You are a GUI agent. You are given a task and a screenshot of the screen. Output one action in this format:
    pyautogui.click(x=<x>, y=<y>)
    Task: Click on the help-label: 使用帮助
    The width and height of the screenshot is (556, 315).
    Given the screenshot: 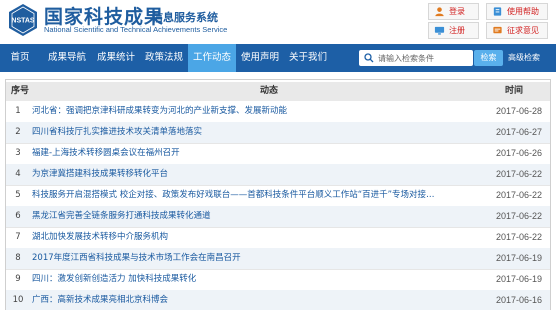 What is the action you would take?
    pyautogui.click(x=523, y=11)
    